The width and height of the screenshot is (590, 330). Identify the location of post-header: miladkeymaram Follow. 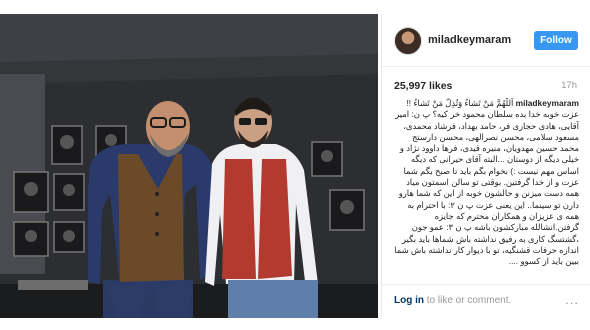
(486, 40).